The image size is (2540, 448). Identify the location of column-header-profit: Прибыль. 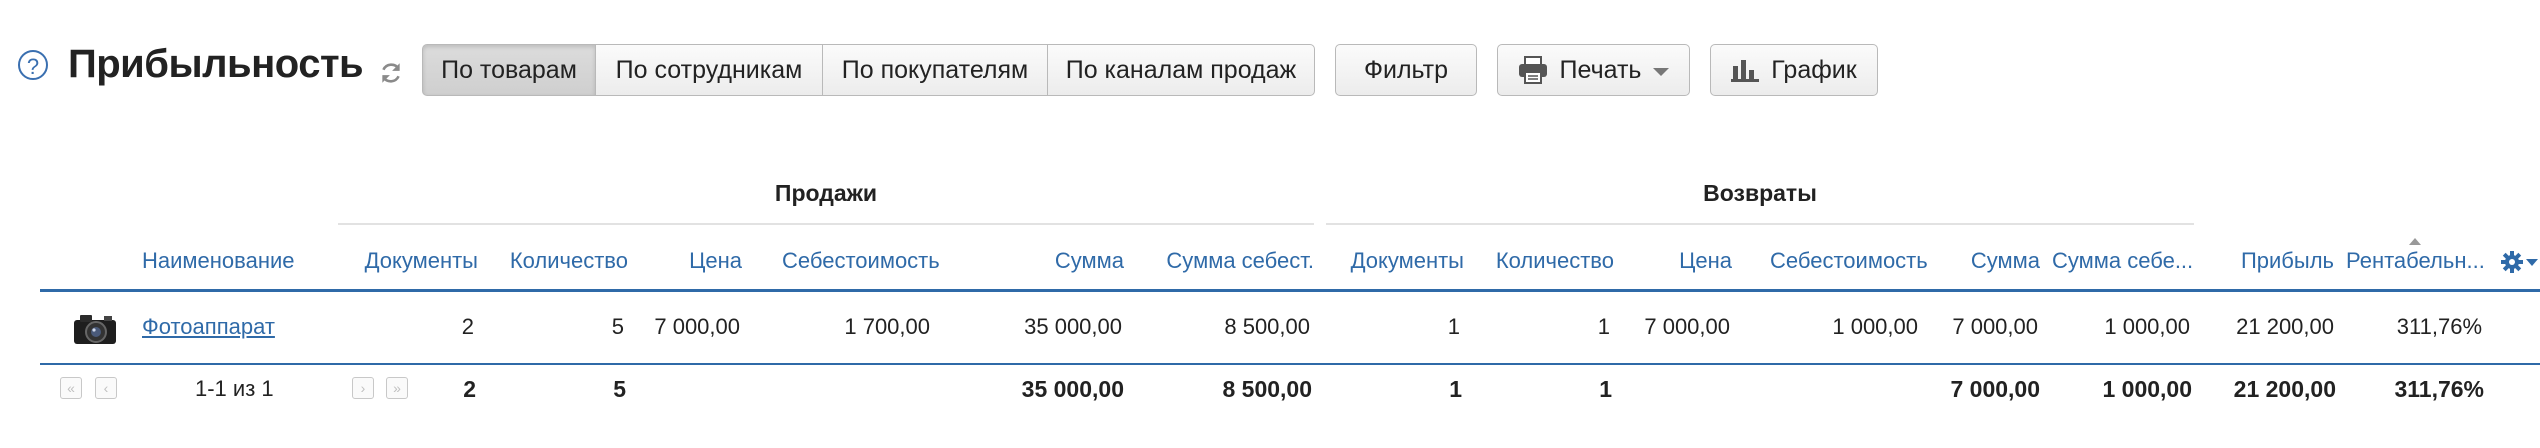
(2277, 261).